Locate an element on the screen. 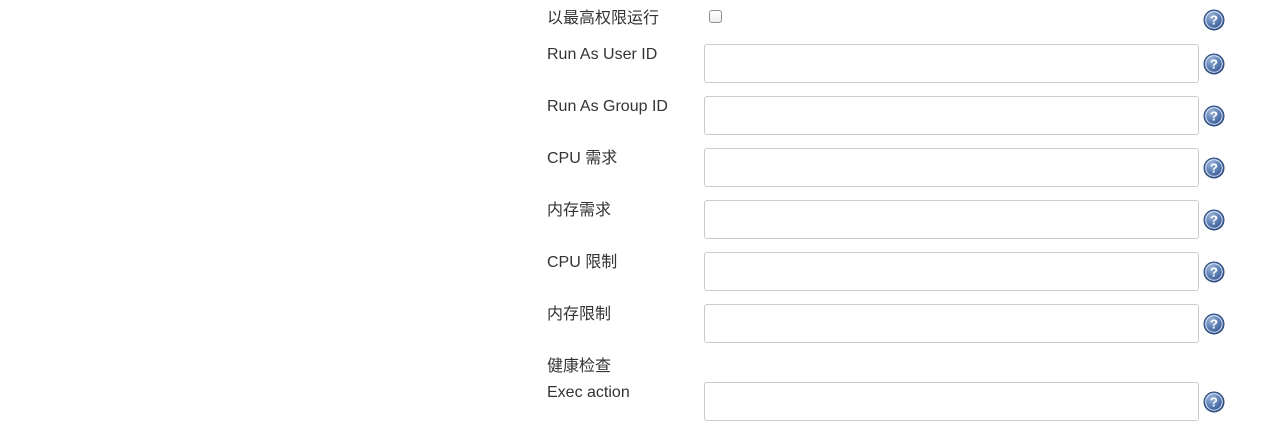 Image resolution: width=1269 pixels, height=429 pixels. memory-request-input is located at coordinates (951, 219).